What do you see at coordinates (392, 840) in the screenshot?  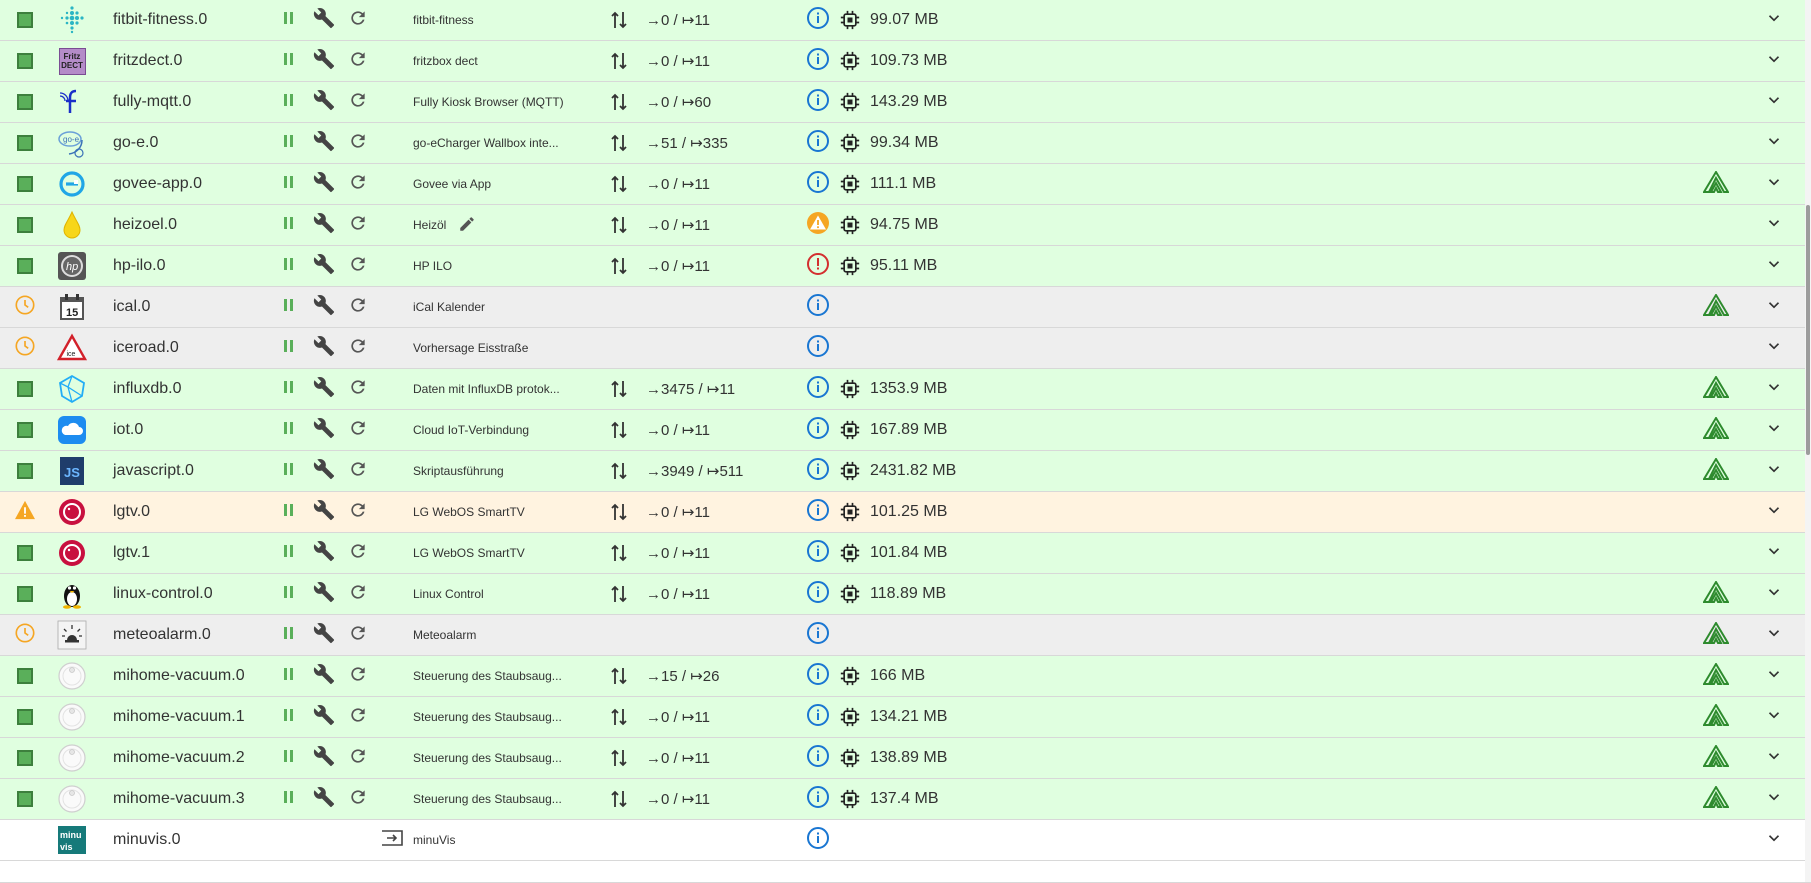 I see `open-web-button` at bounding box center [392, 840].